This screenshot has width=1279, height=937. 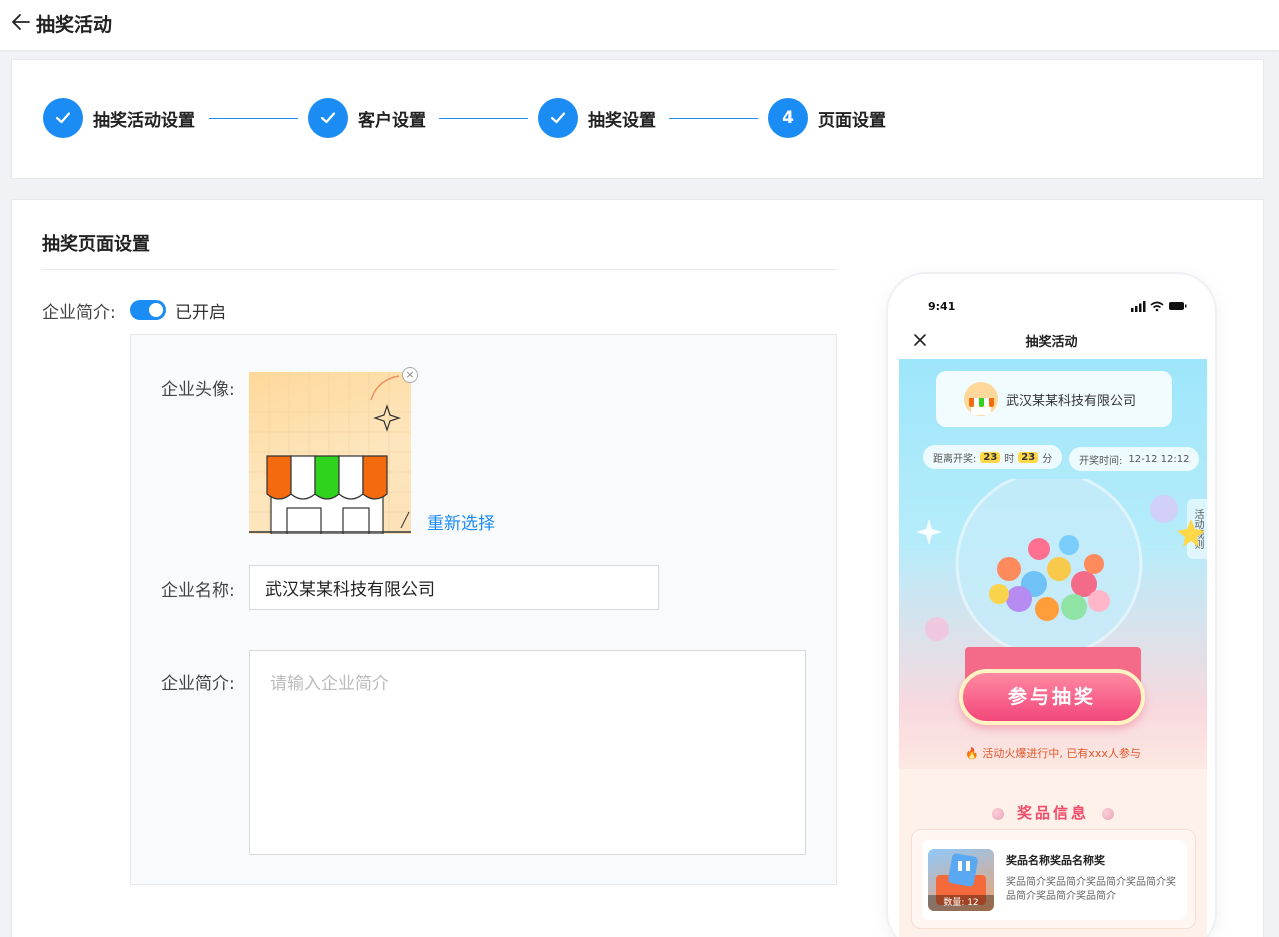 What do you see at coordinates (1053, 753) in the screenshot?
I see `activity-hot-text: 🔥 活动火爆进行中, 已有xxx人参与` at bounding box center [1053, 753].